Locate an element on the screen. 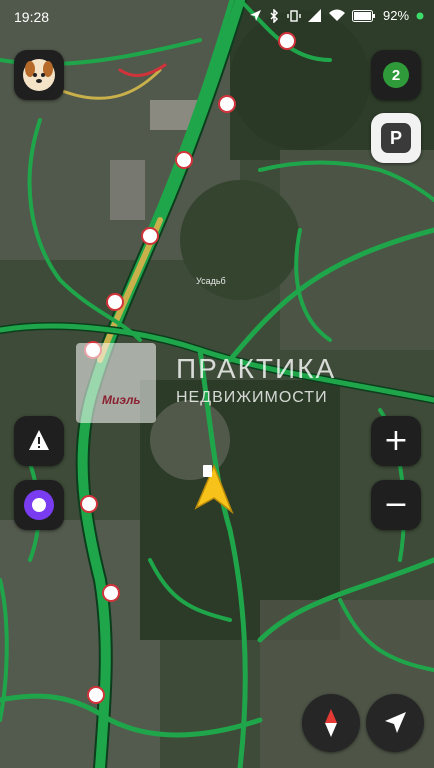 The width and height of the screenshot is (434, 768). zoom-out-icon: − is located at coordinates (396, 504).